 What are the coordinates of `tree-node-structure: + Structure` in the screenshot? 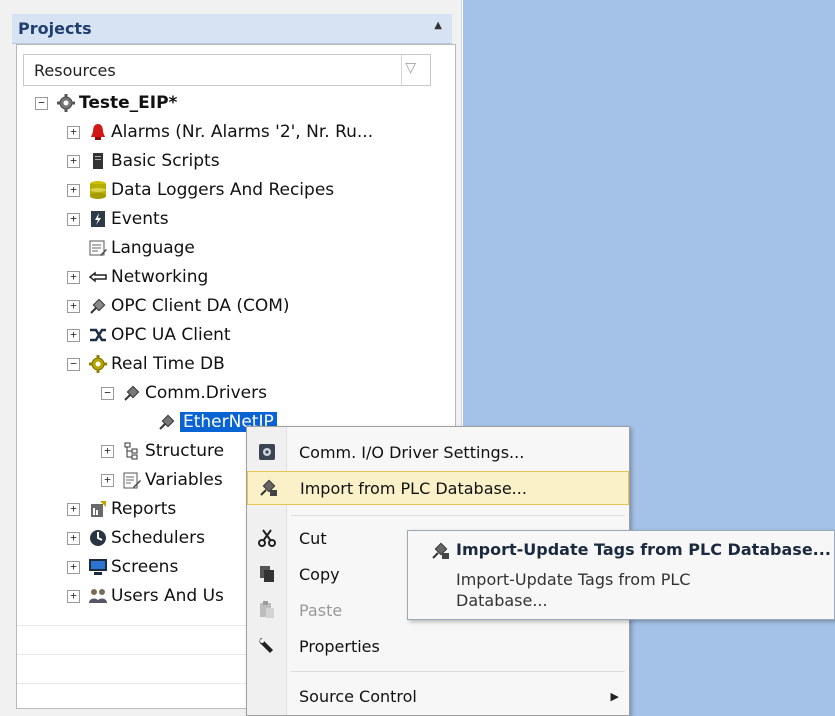 It's located at (162, 451).